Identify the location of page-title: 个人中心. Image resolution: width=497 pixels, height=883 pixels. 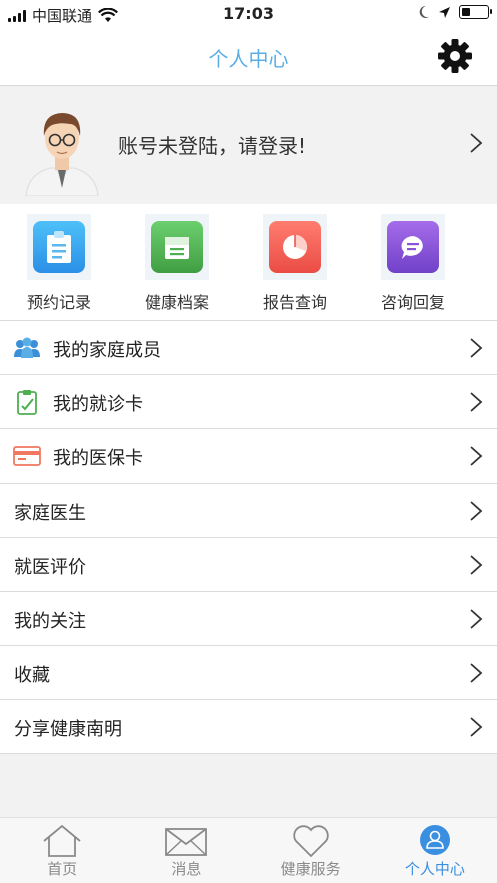
(248, 59).